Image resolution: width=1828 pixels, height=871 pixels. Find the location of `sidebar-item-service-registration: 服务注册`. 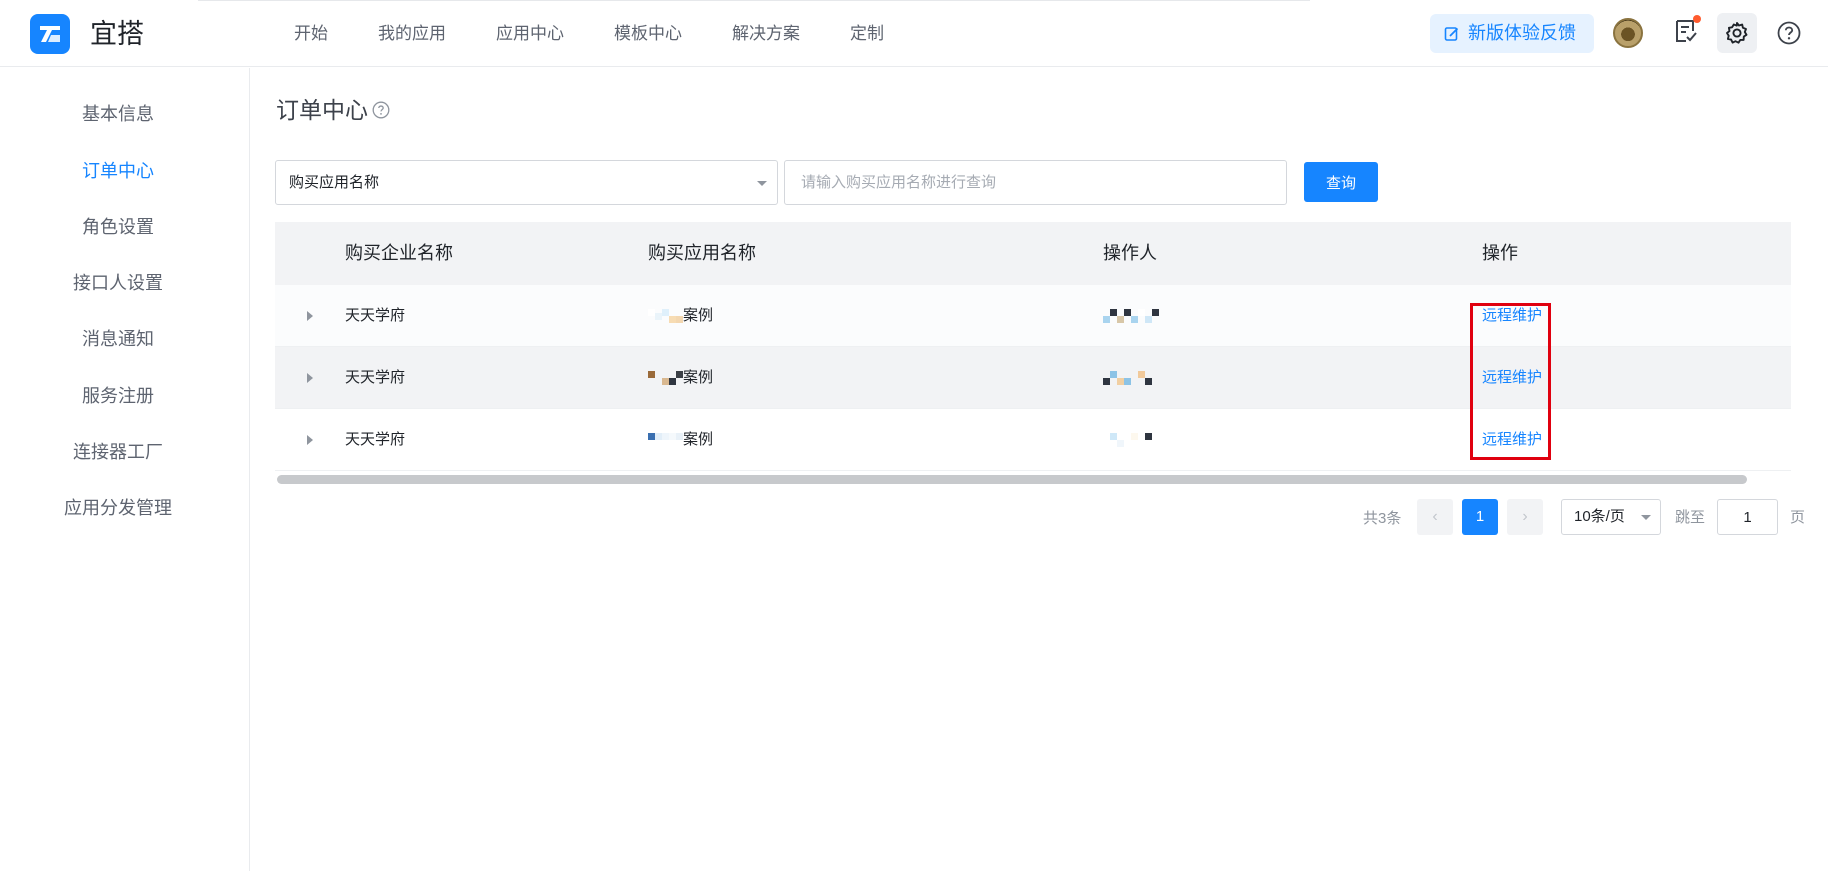

sidebar-item-service-registration: 服务注册 is located at coordinates (118, 396).